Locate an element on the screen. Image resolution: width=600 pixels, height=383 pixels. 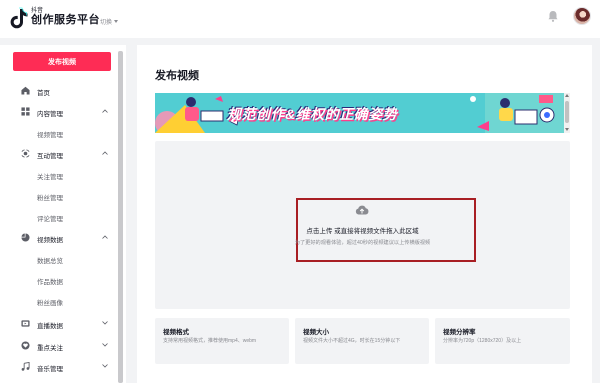
spec-description: 视频文件大小不超过4G，时长在15分钟以下 is located at coordinates (352, 341).